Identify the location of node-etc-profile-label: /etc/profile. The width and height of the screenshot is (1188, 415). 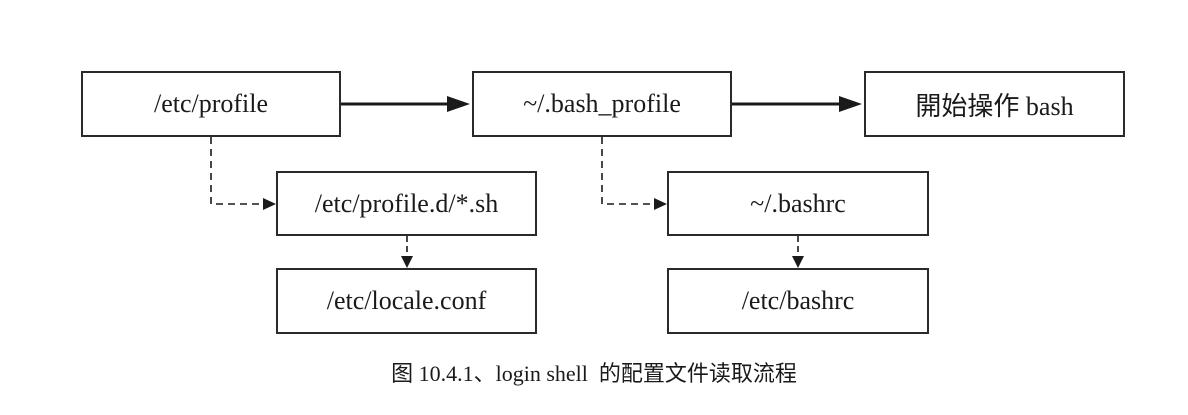
(211, 103).